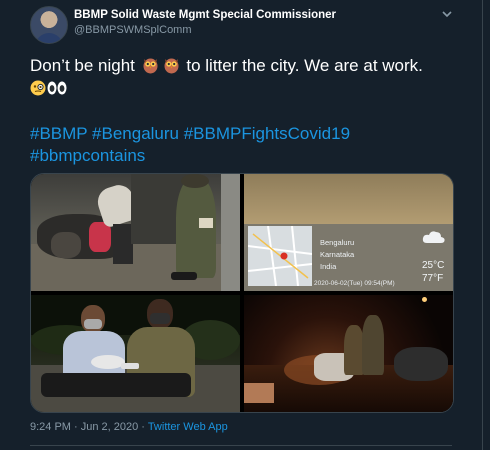 The image size is (490, 450). What do you see at coordinates (348, 353) in the screenshot?
I see `photo-night-patrol` at bounding box center [348, 353].